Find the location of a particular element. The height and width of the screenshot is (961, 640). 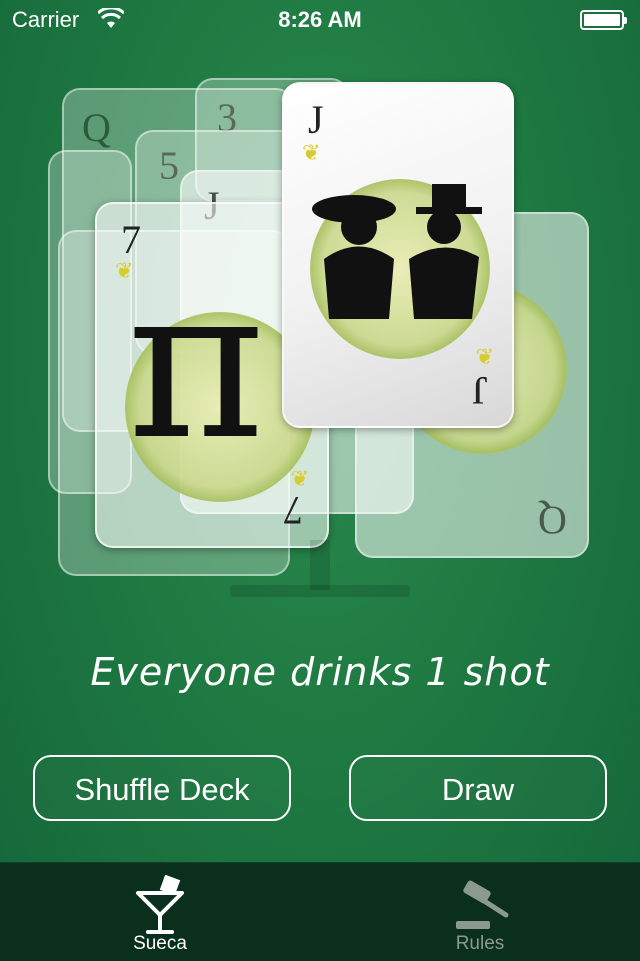

couple-silhouette-icon is located at coordinates (397, 251).